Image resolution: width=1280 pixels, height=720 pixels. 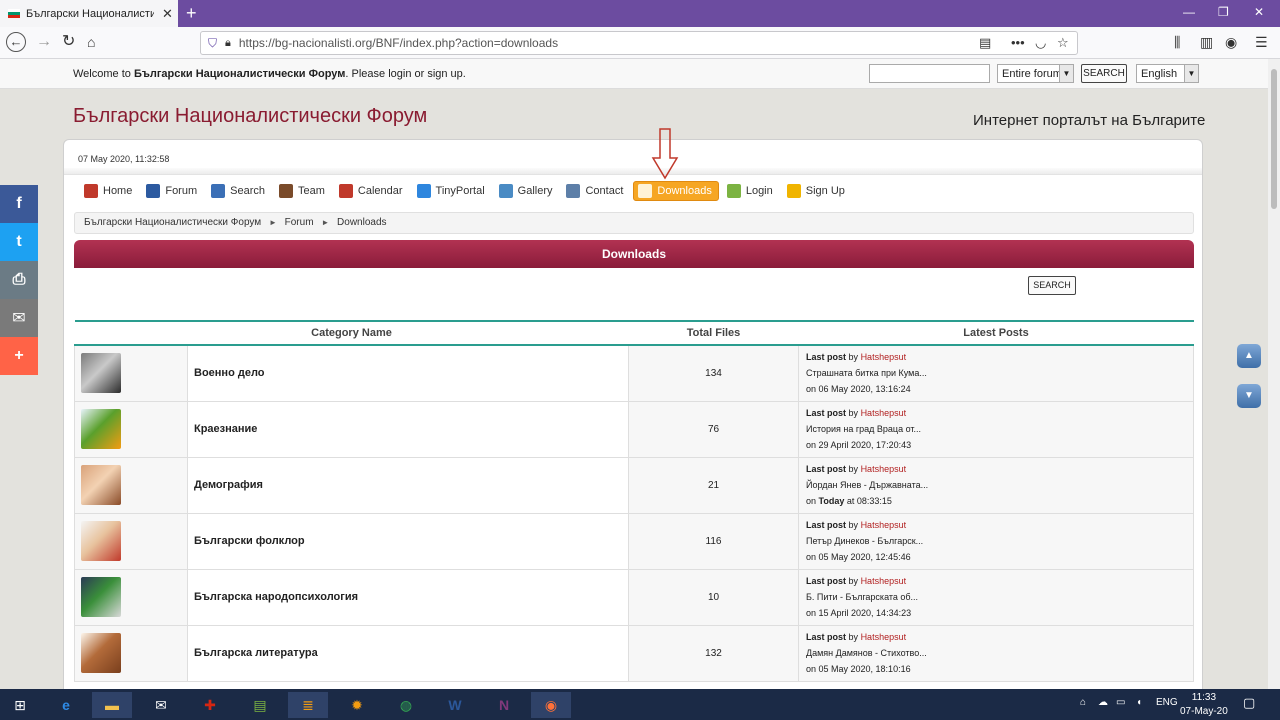 I want to click on menu-item-team: Team, so click(x=303, y=191).